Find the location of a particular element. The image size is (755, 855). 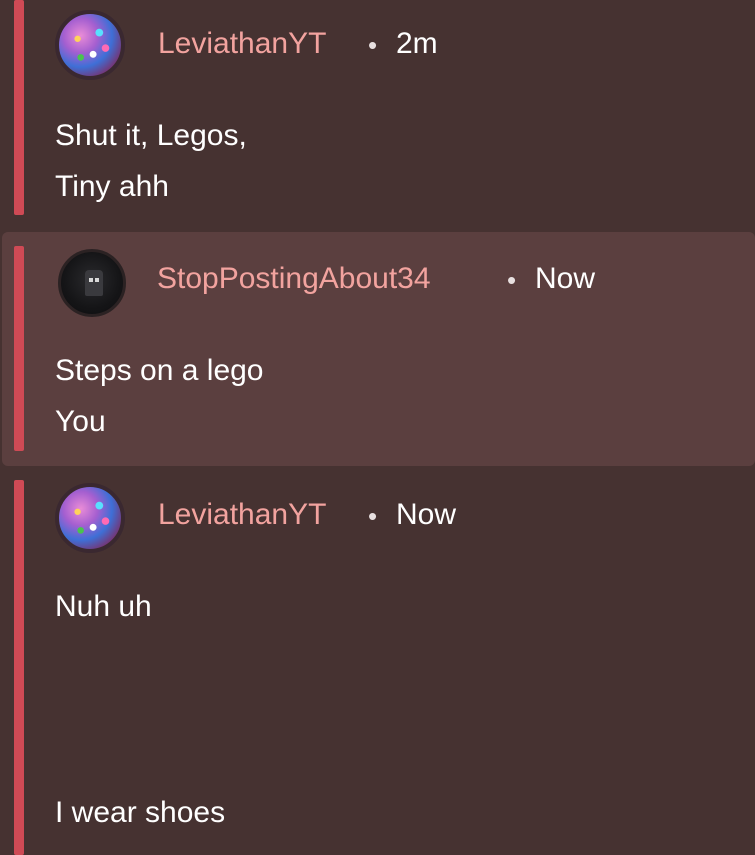

comment-text-line: Nuh uh is located at coordinates (103, 606).